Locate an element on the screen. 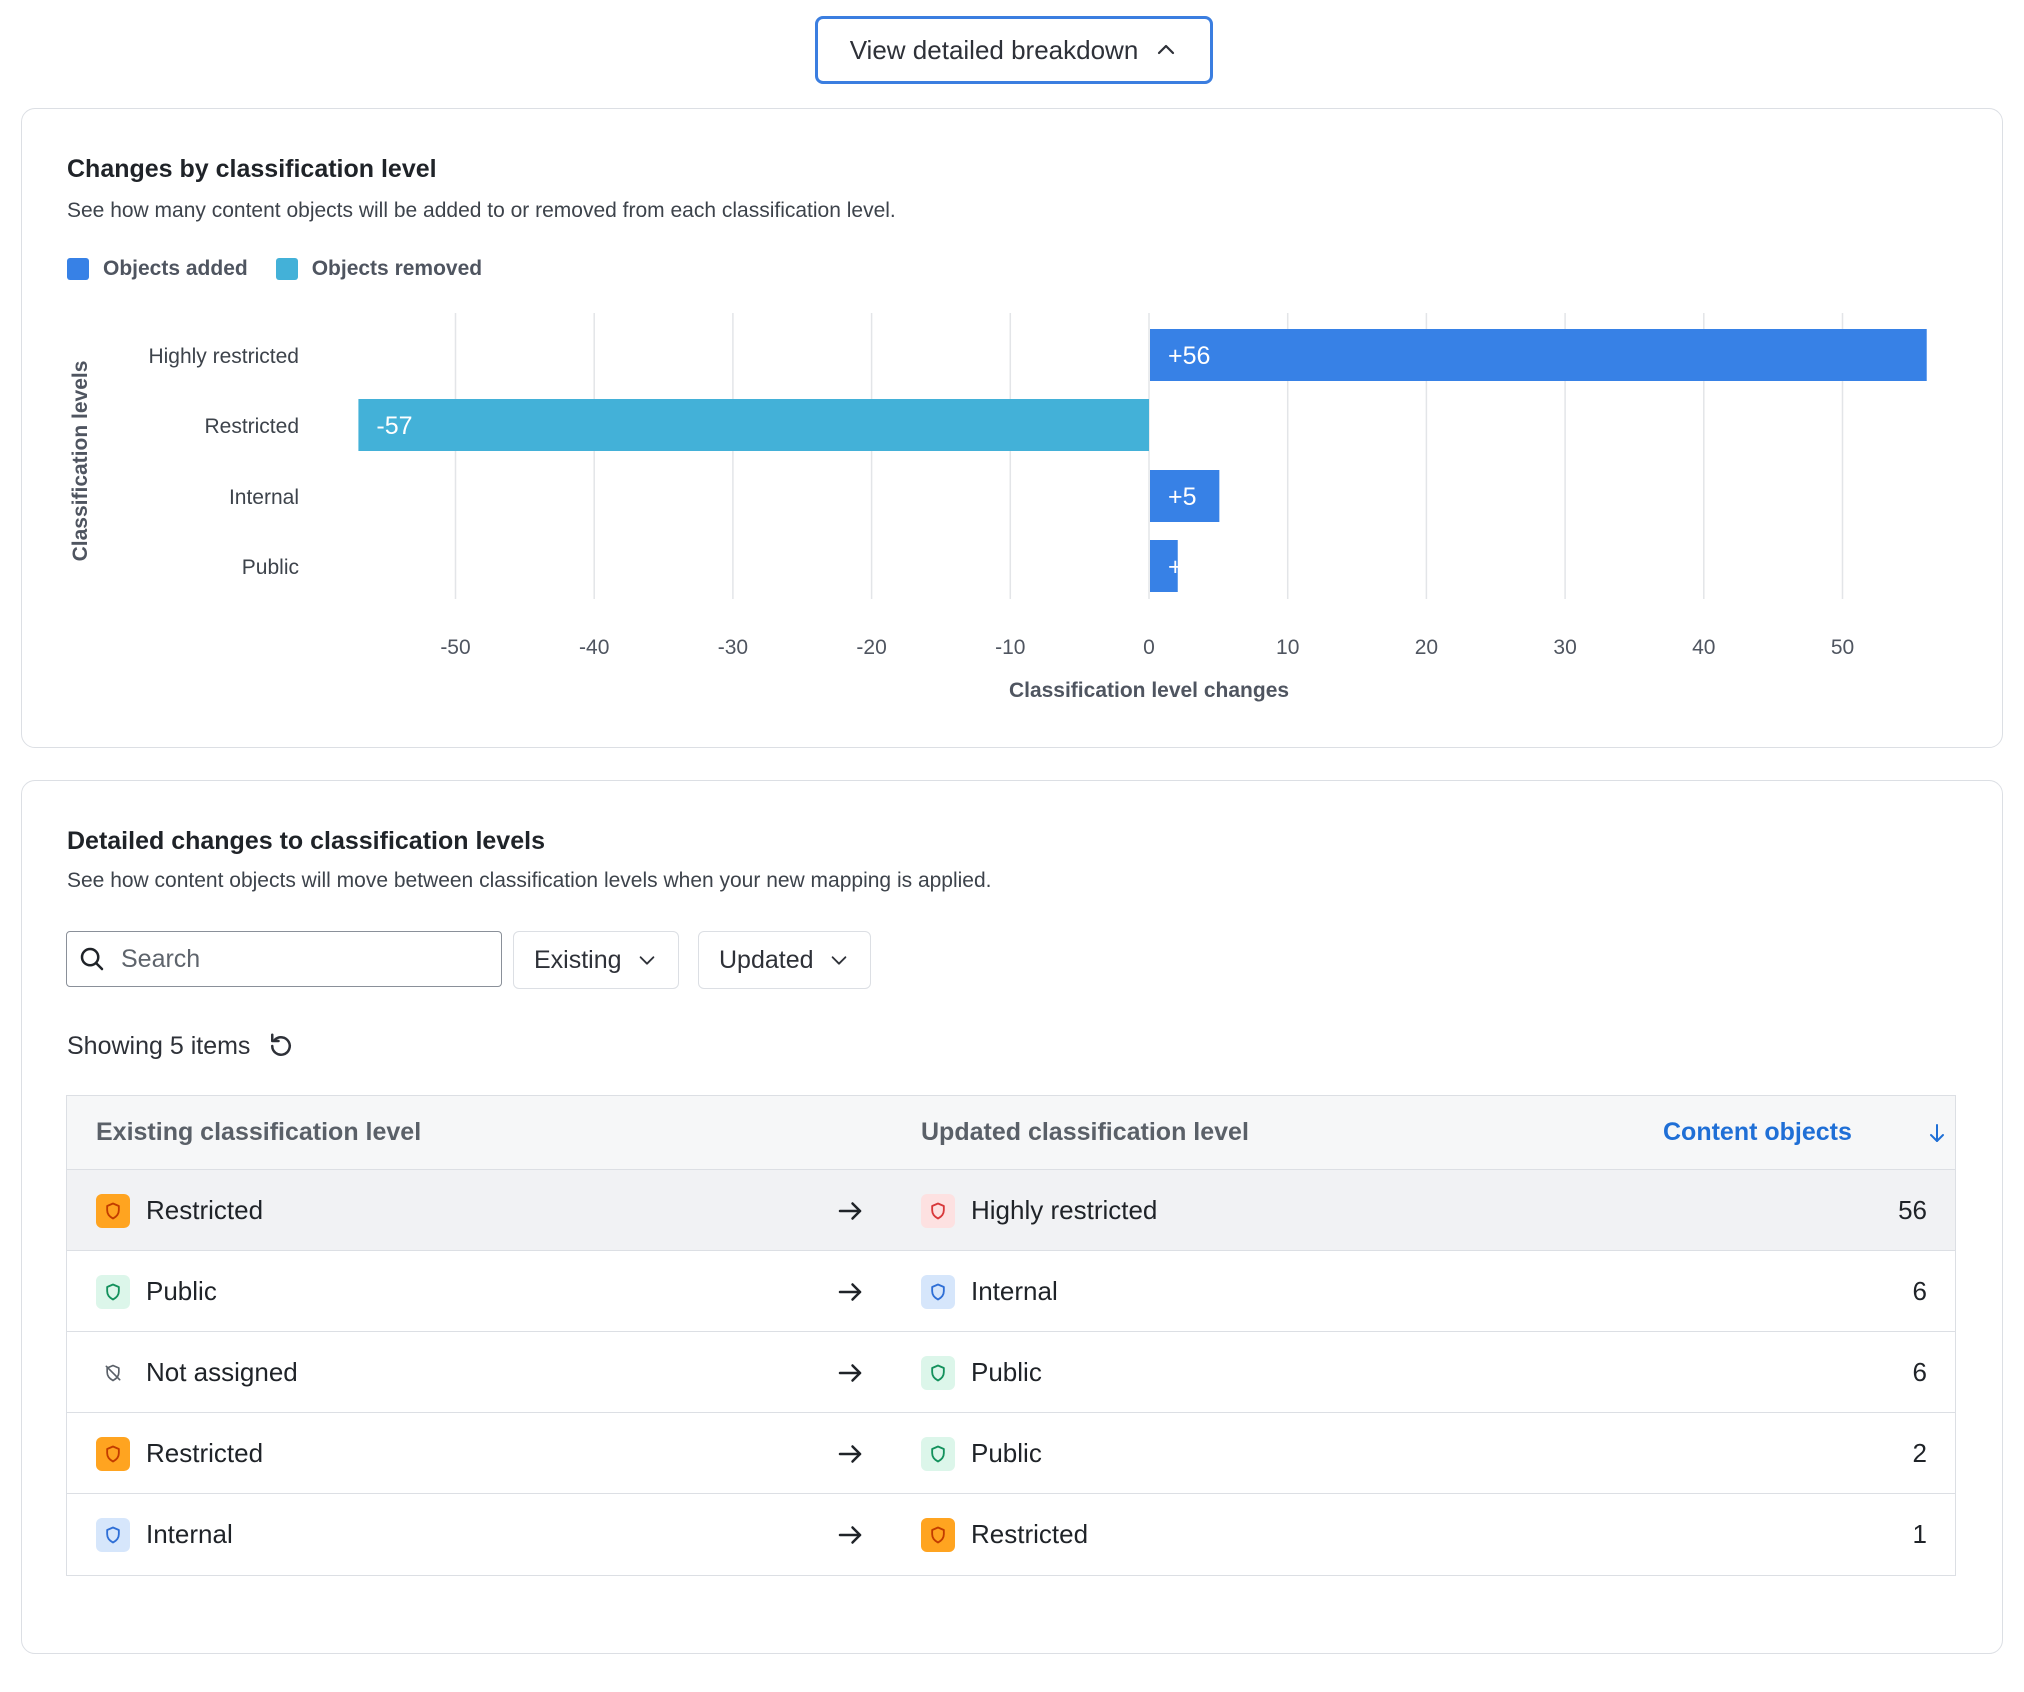 This screenshot has height=1692, width=2024. item-count: Showing 5 items is located at coordinates (181, 1046).